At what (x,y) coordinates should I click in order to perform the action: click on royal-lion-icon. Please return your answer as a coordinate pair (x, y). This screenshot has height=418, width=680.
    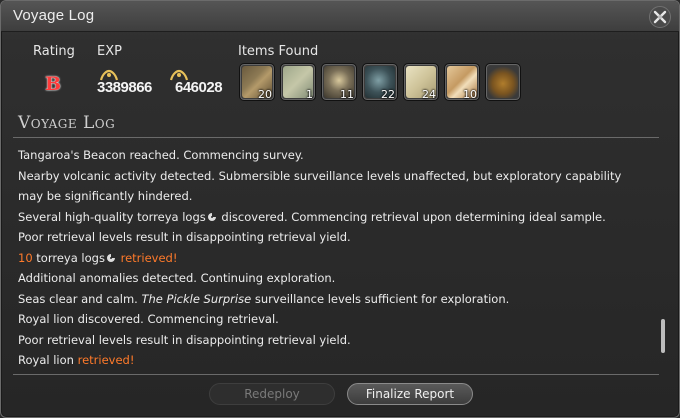
    Looking at the image, I should click on (503, 82).